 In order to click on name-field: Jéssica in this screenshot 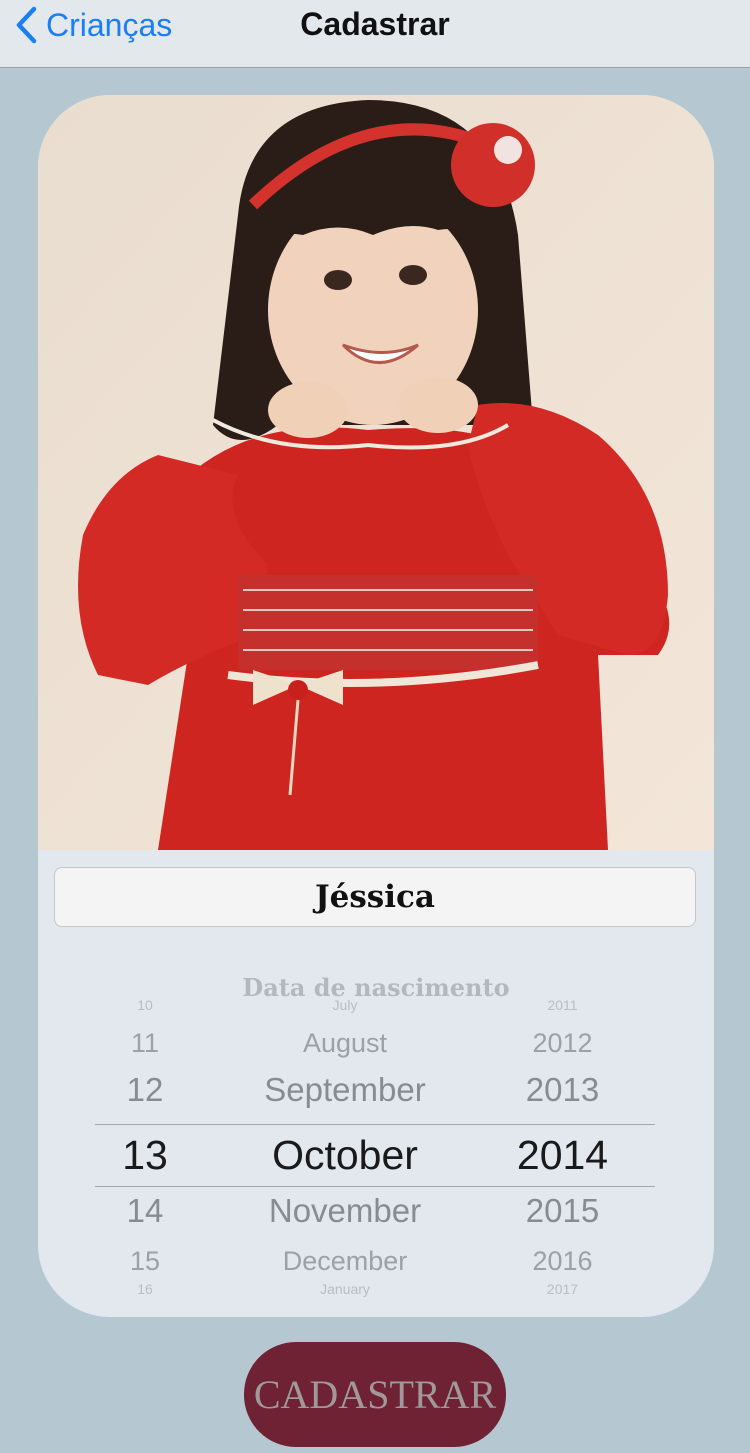, I will do `click(375, 897)`.